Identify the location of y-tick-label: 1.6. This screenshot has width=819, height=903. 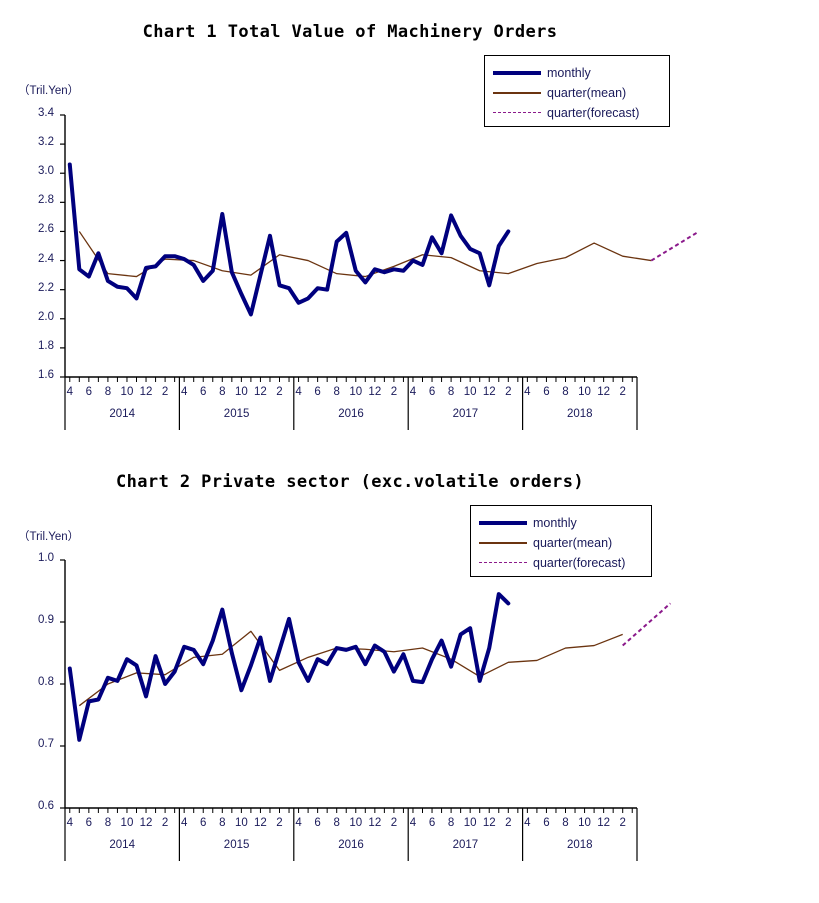
(46, 375).